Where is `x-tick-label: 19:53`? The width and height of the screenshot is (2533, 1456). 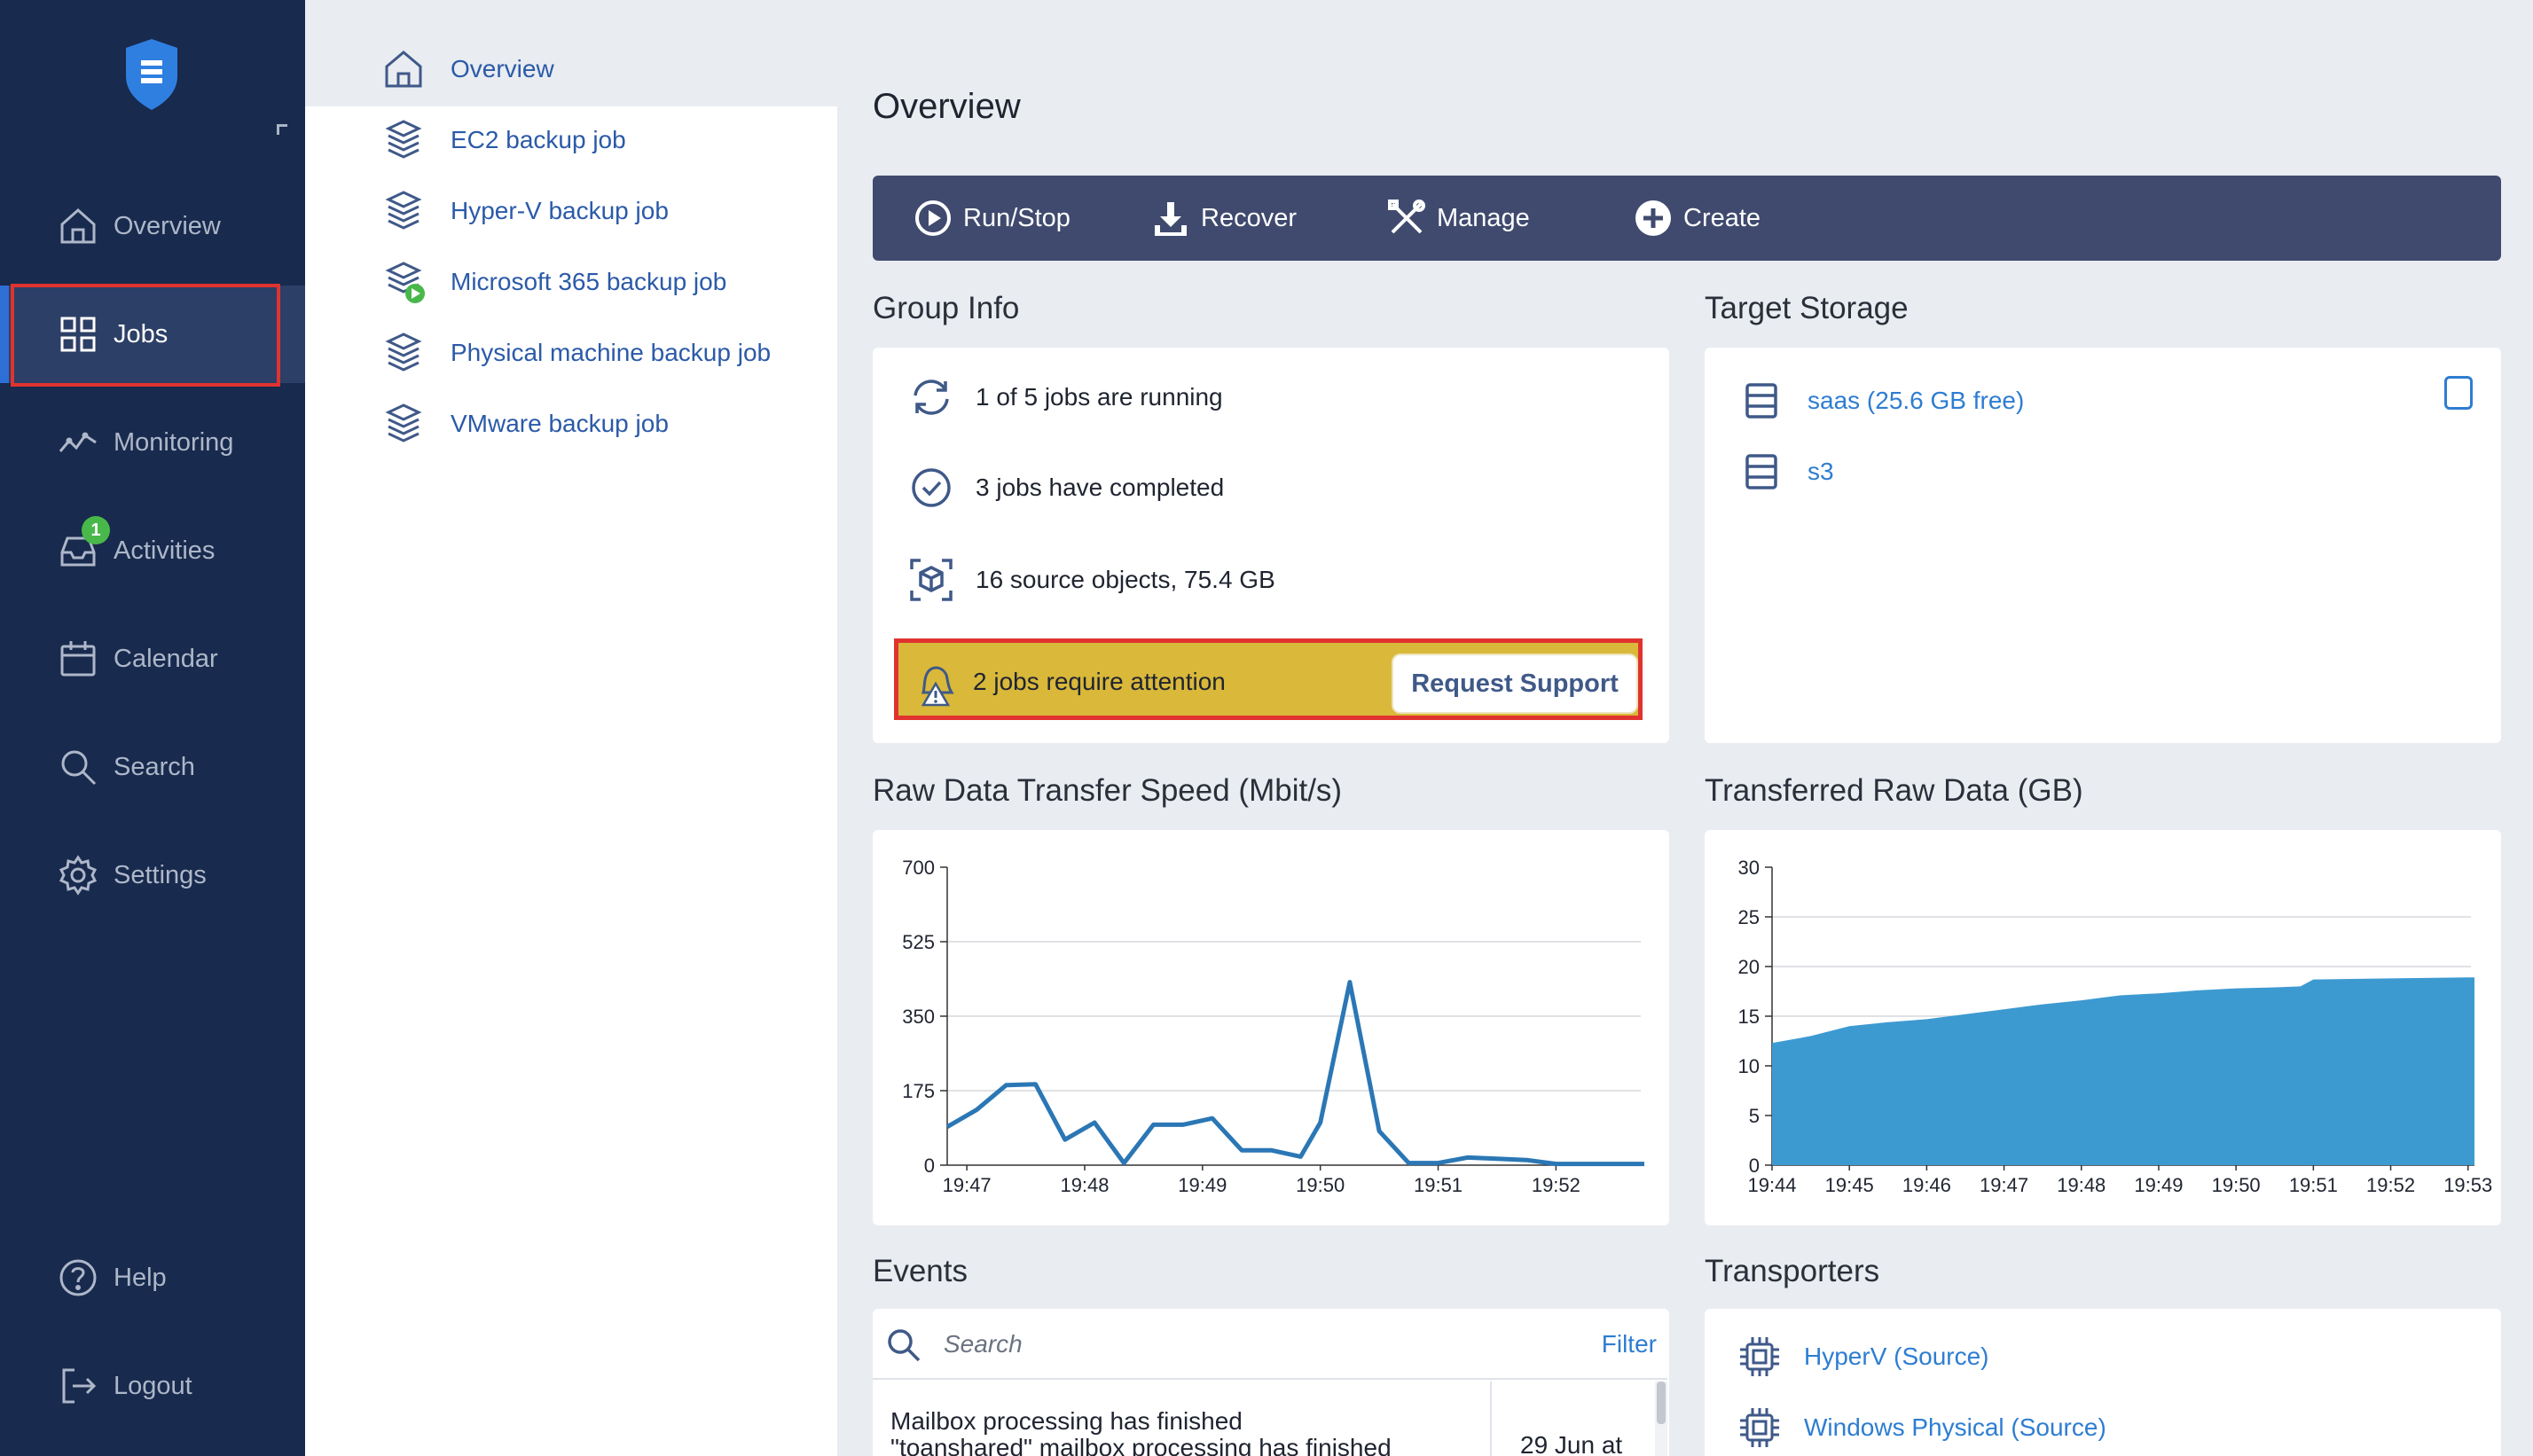 x-tick-label: 19:53 is located at coordinates (2467, 1185).